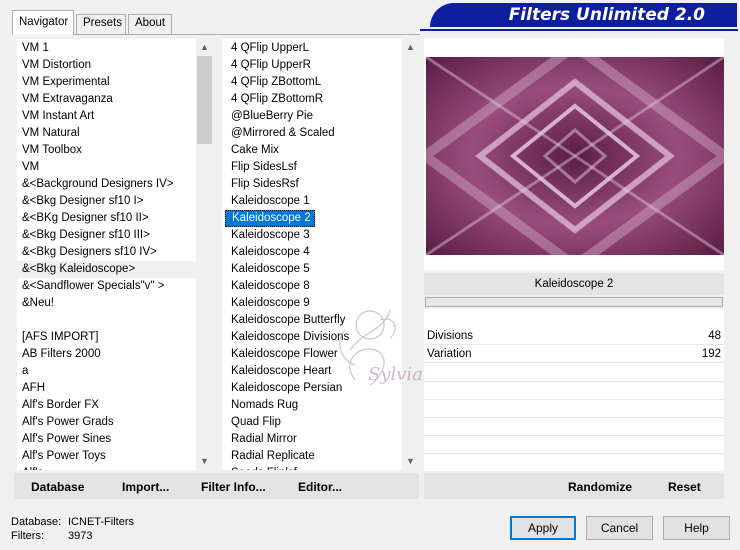  Describe the element at coordinates (106, 320) in the screenshot. I see `category-list-item` at that location.